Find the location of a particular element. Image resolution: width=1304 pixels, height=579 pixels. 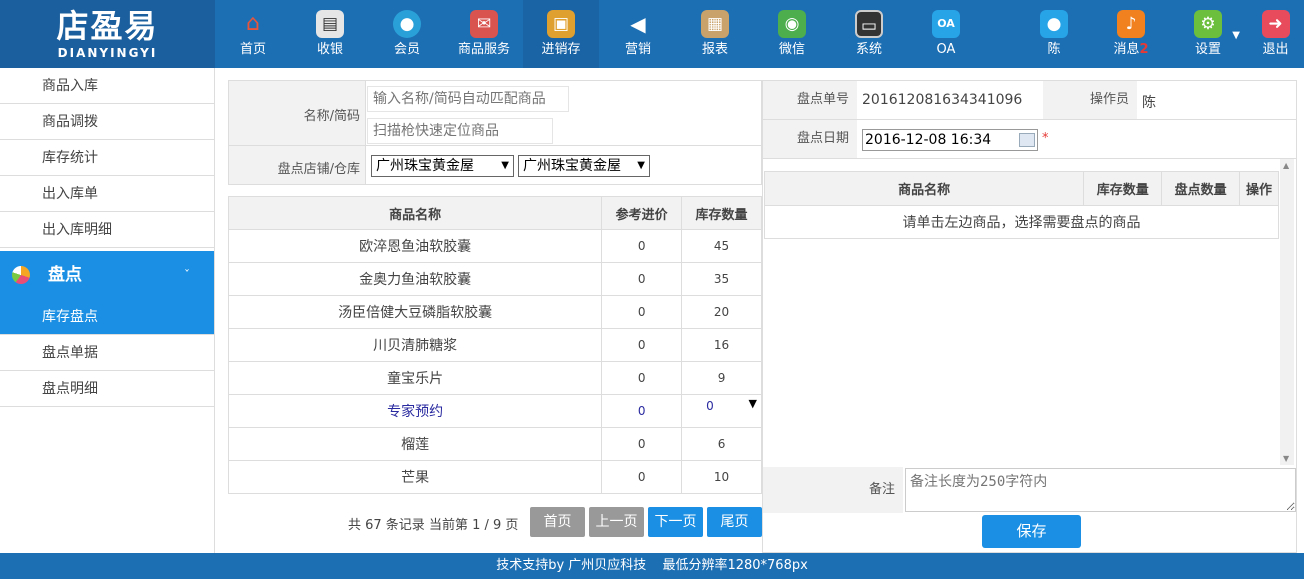

nav-marketing: ◀ 营销 is located at coordinates (638, 34).